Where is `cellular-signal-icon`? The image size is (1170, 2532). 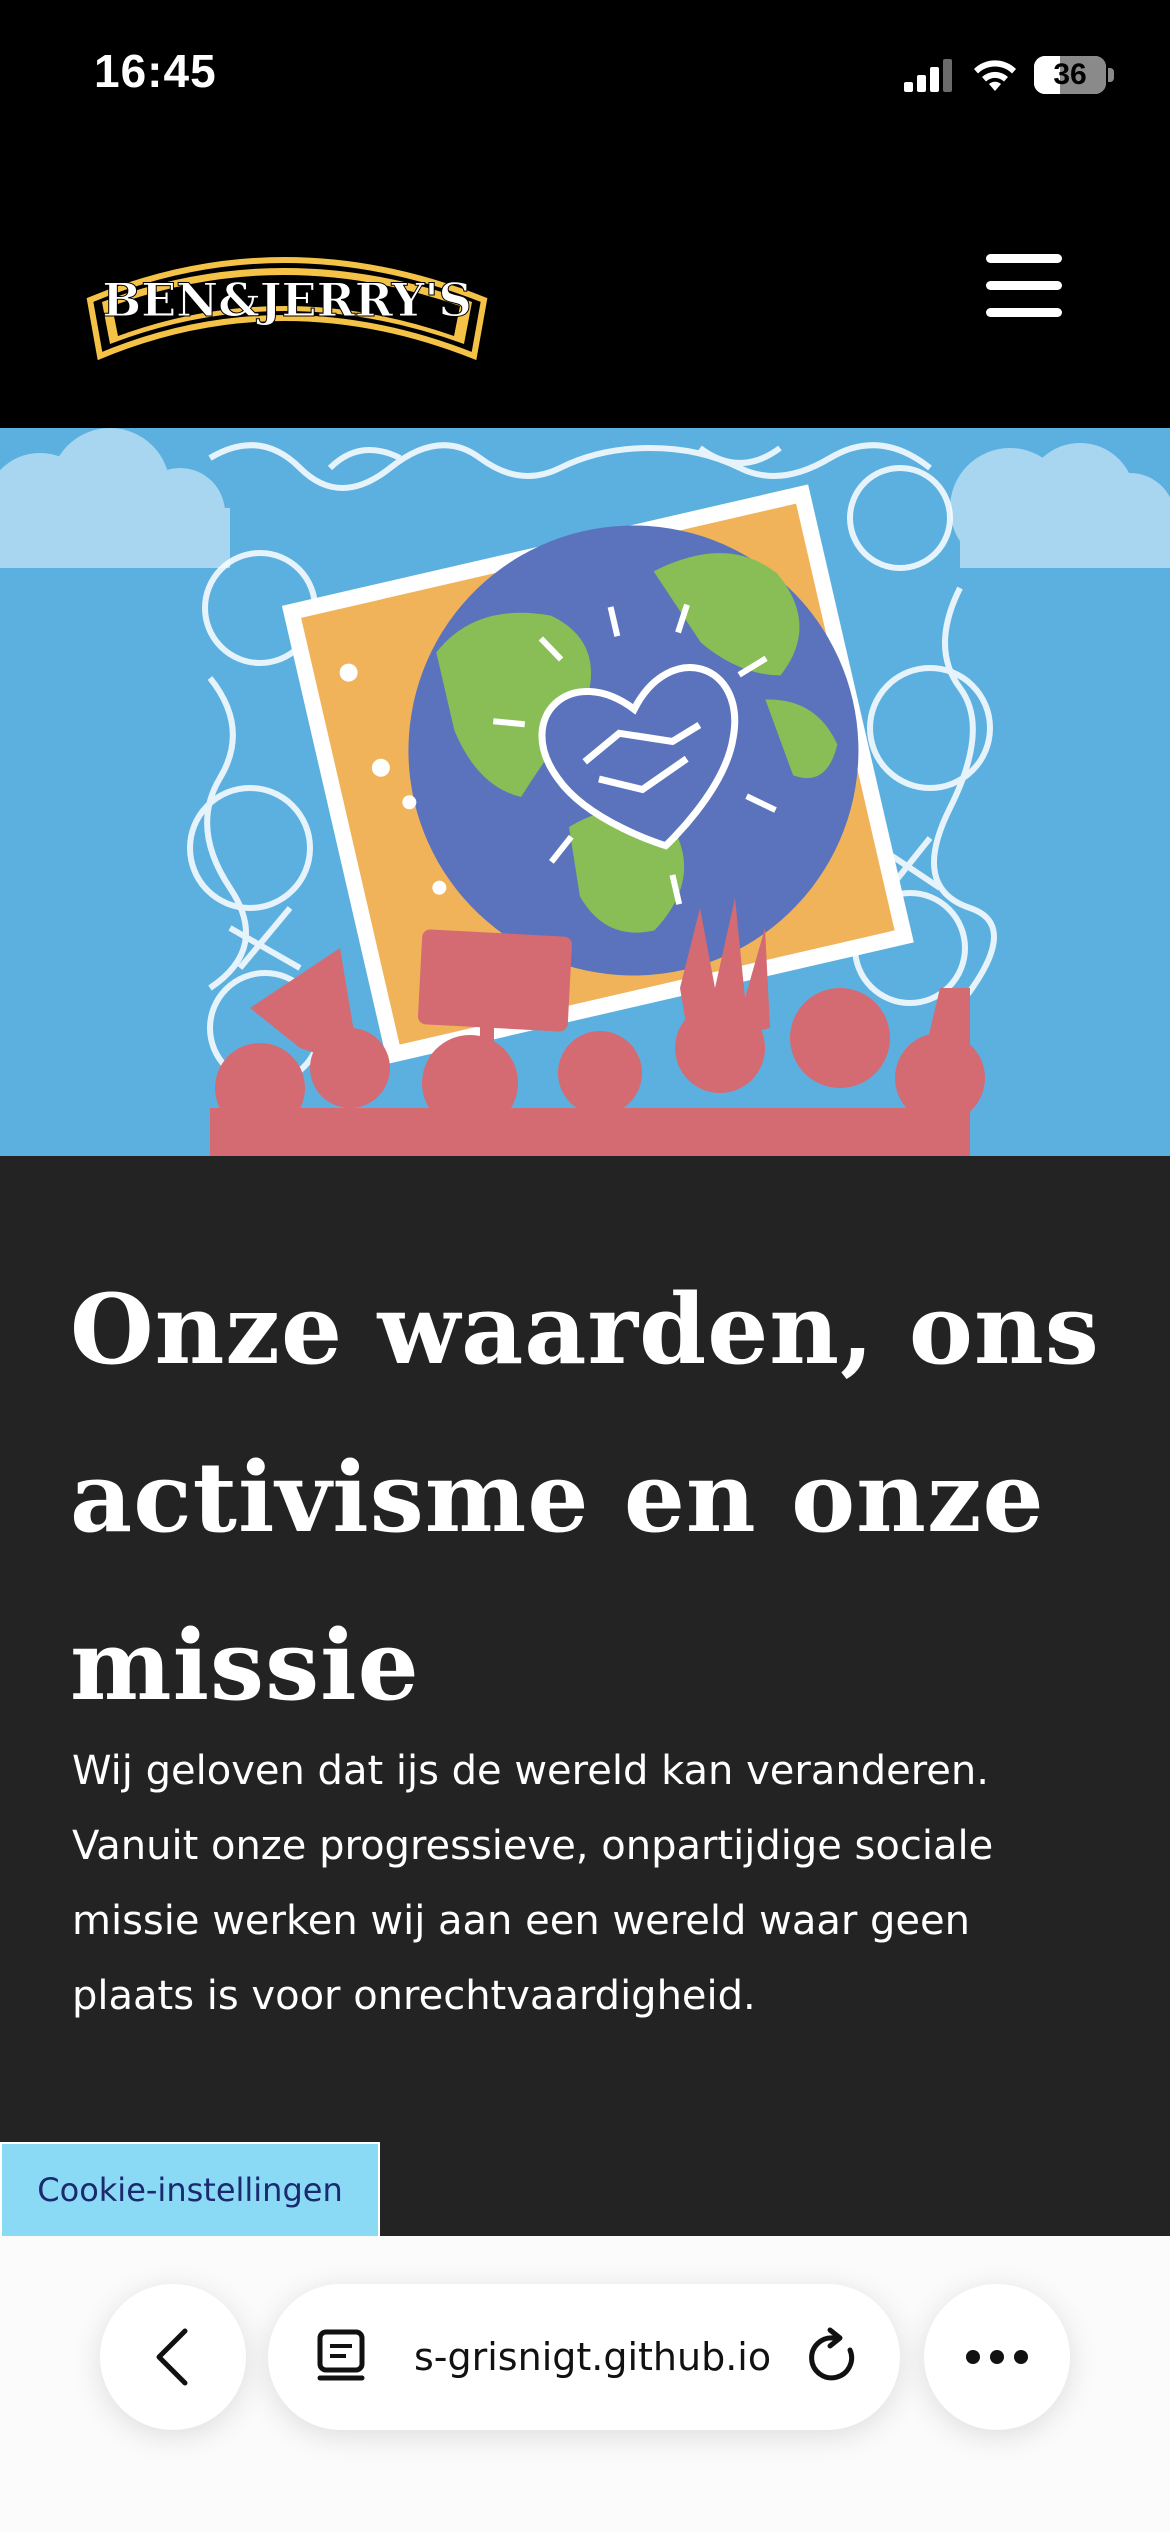
cellular-signal-icon is located at coordinates (928, 75).